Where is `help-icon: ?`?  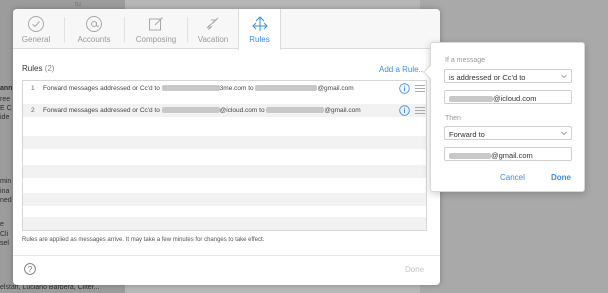
help-icon: ? is located at coordinates (30, 269).